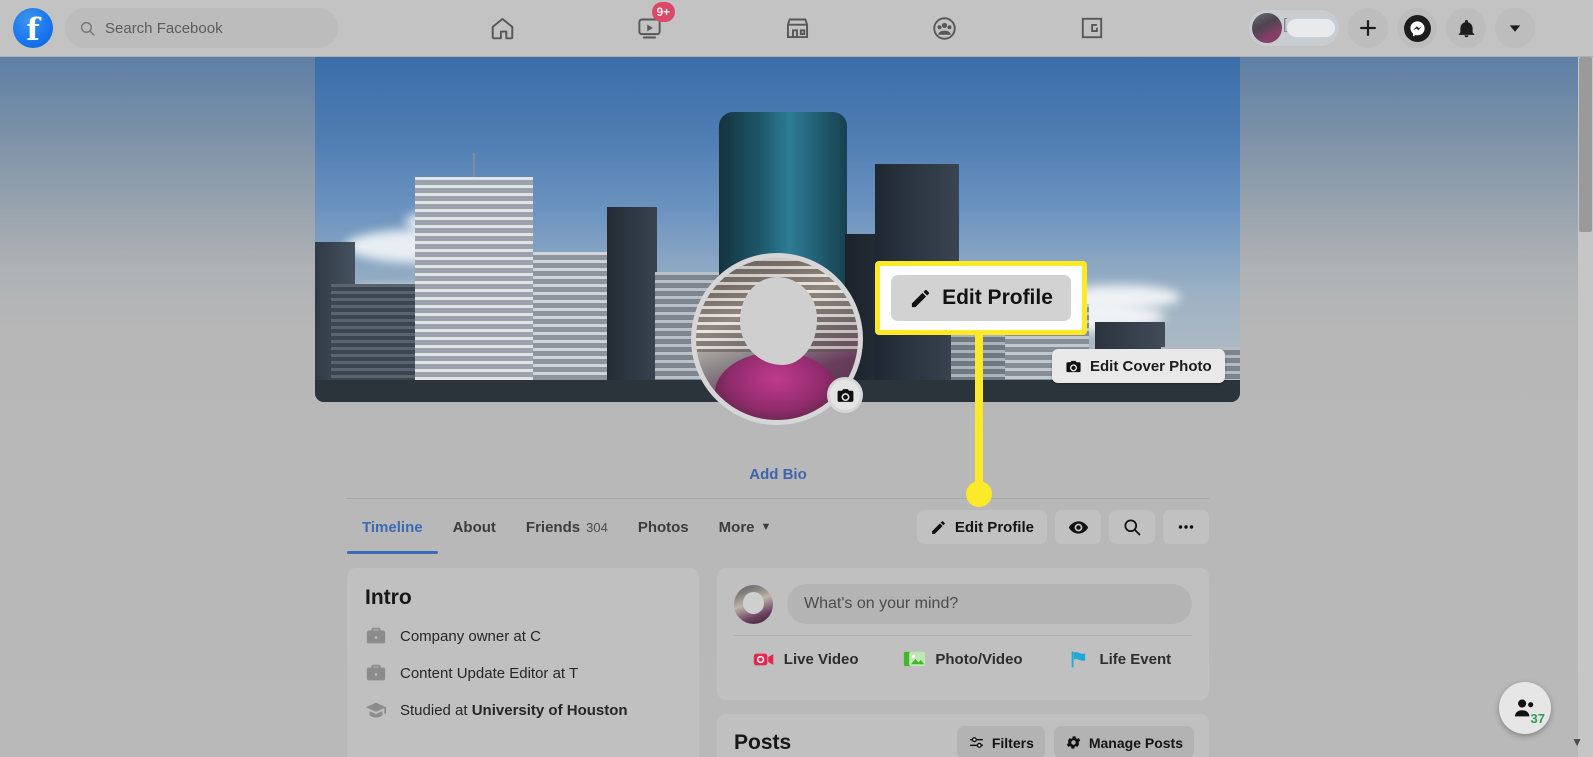 The image size is (1593, 757). Describe the element at coordinates (997, 297) in the screenshot. I see `callout-label: Edit Profile` at that location.